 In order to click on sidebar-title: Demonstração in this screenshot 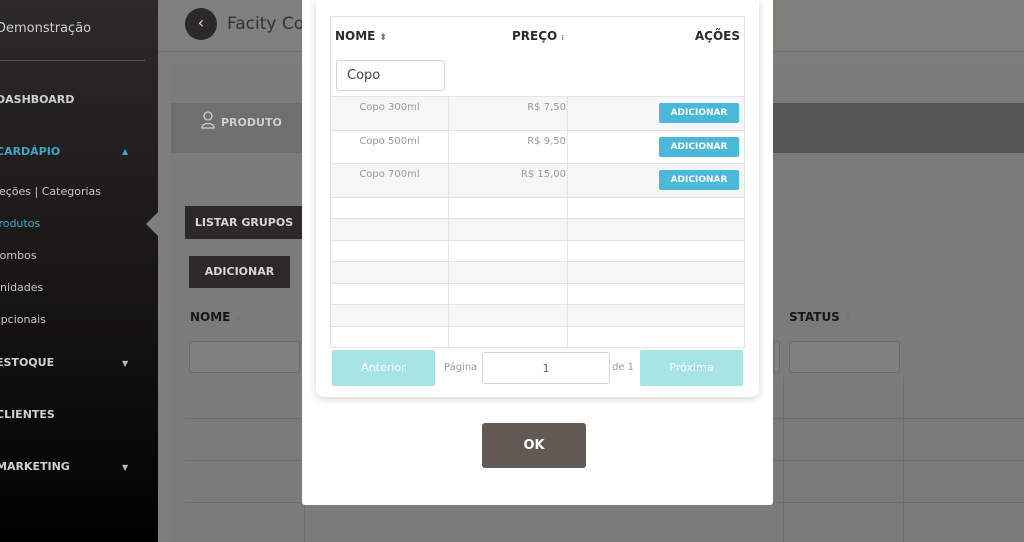, I will do `click(46, 28)`.